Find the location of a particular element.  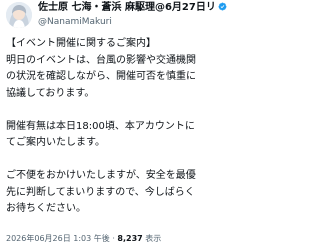

tweet-meta: 2026年06月26日 1:03 午後 · 8,237 表示 is located at coordinates (83, 239).